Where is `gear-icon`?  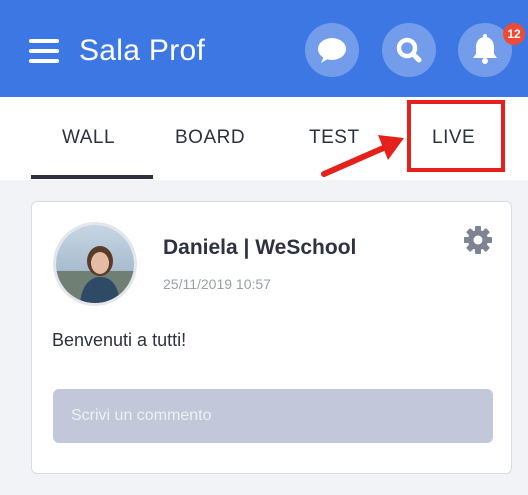 gear-icon is located at coordinates (478, 240).